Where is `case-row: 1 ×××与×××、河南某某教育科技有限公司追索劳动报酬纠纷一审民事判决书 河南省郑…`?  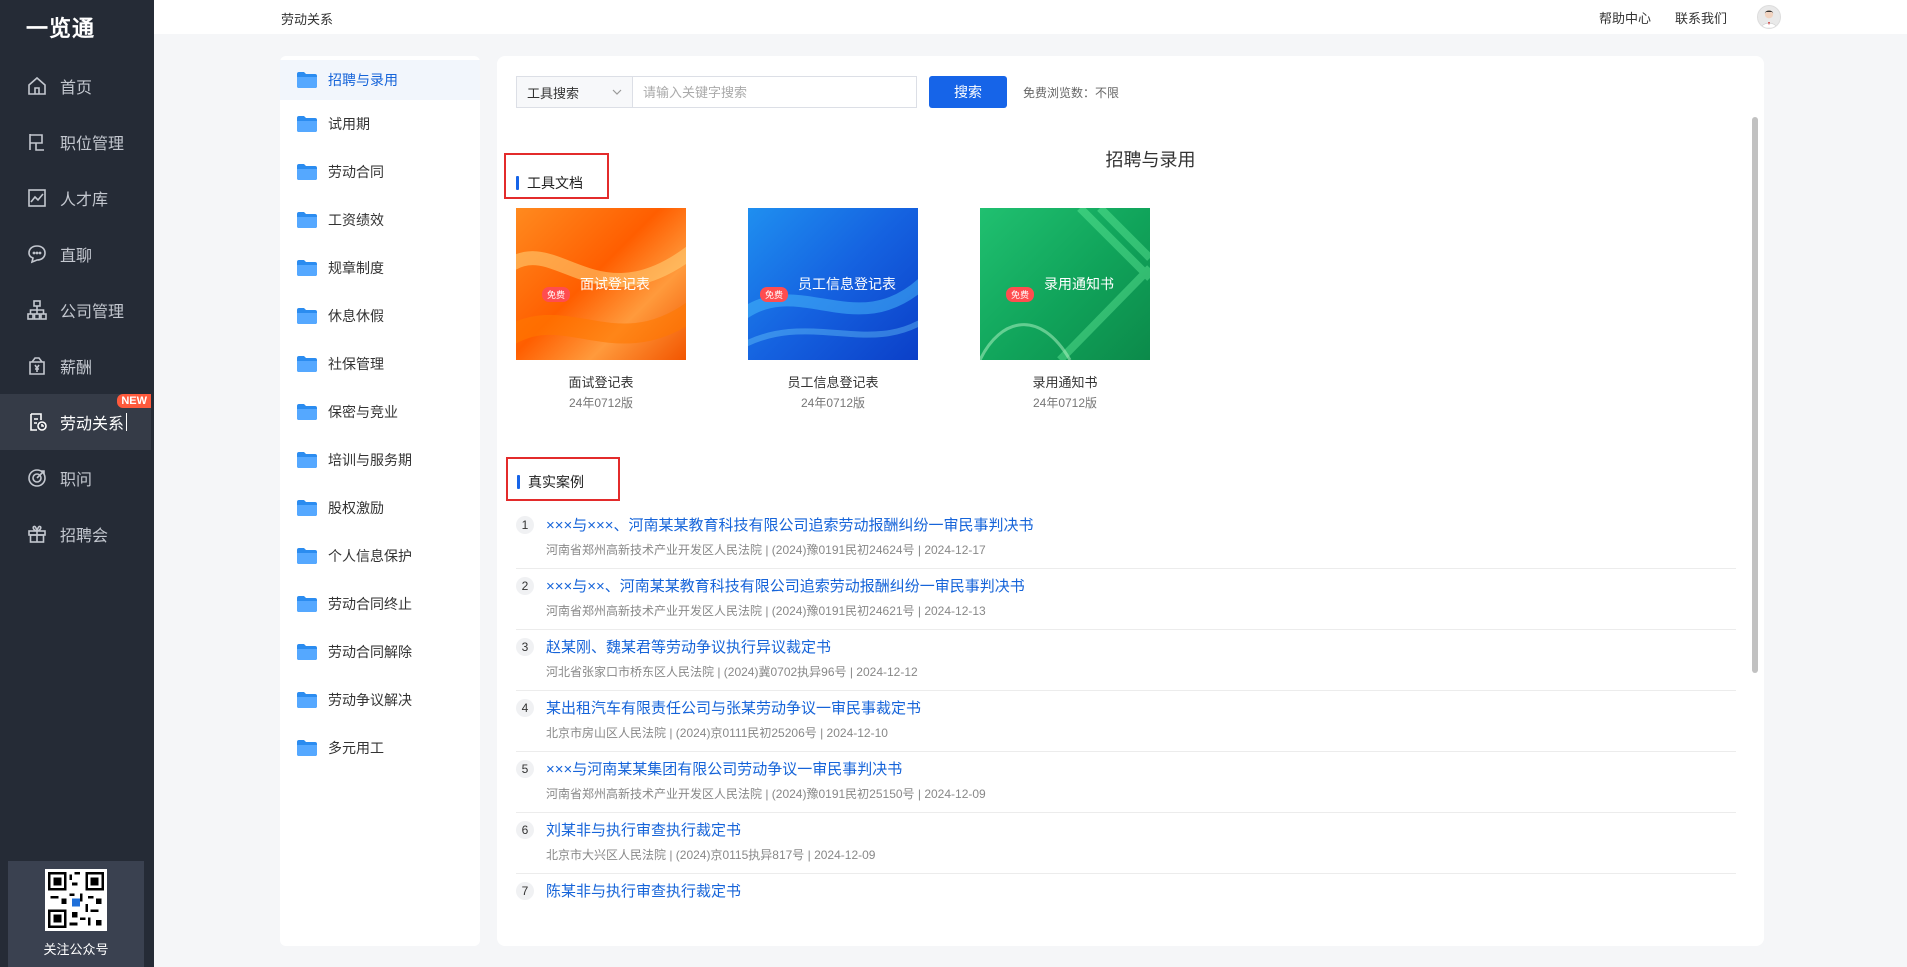 case-row: 1 ×××与×××、河南某某教育科技有限公司追索劳动报酬纠纷一审民事判决书 河南省郑… is located at coordinates (1126, 538).